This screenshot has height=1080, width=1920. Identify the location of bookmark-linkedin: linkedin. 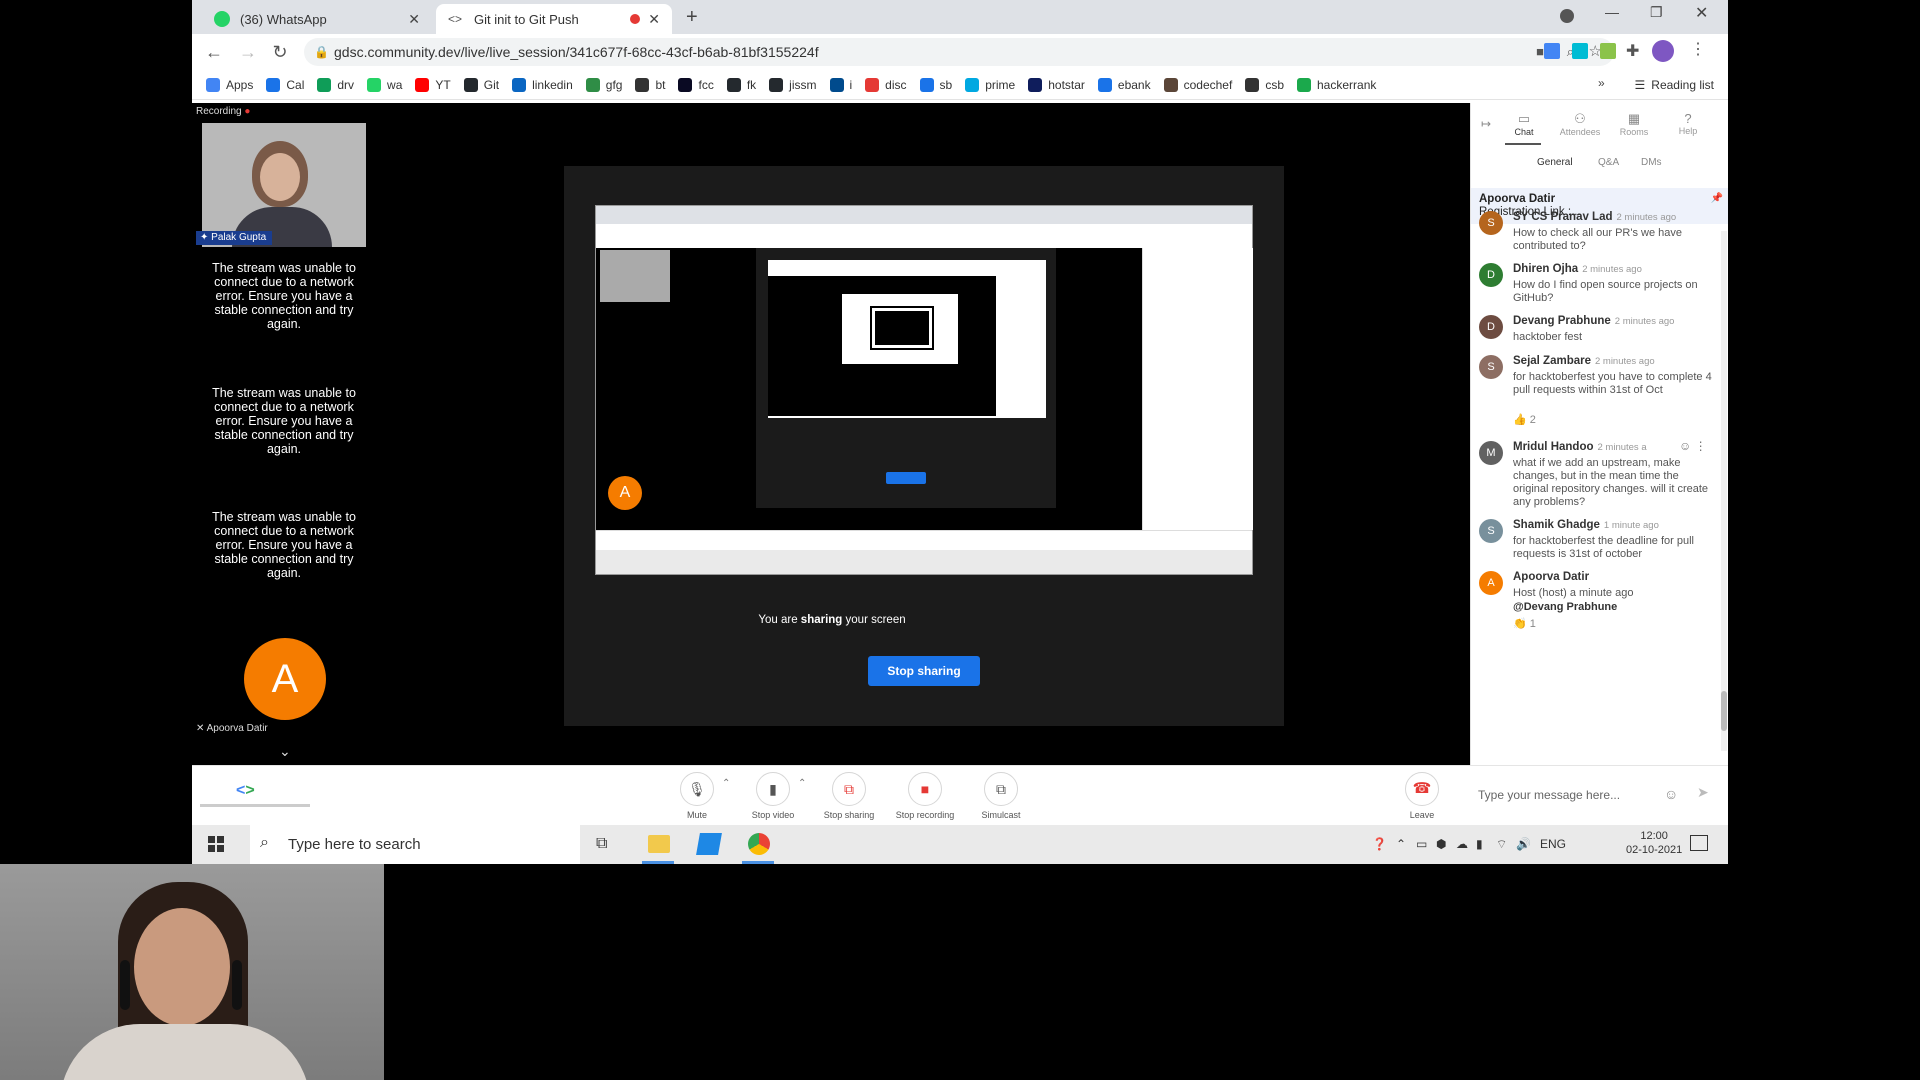
(542, 84).